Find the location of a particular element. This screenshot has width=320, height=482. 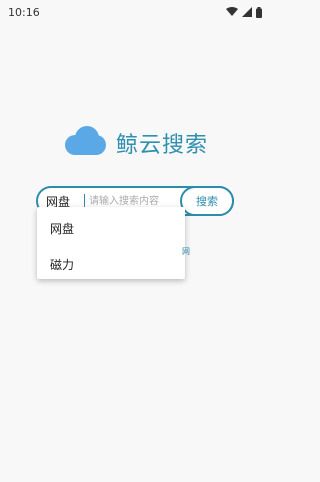

dropdown-item-magnet: 磁力 is located at coordinates (62, 264).